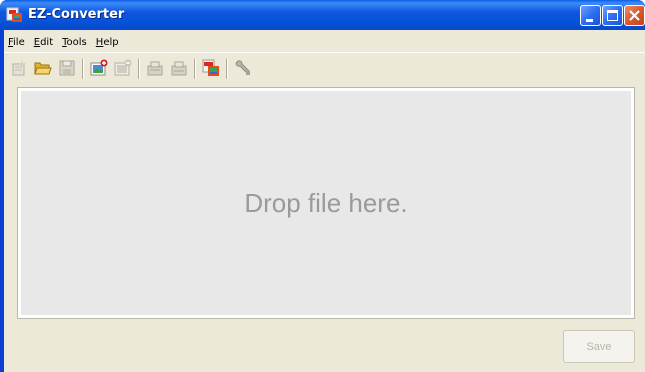 The height and width of the screenshot is (372, 645). What do you see at coordinates (589, 20) in the screenshot?
I see `minimize-icon` at bounding box center [589, 20].